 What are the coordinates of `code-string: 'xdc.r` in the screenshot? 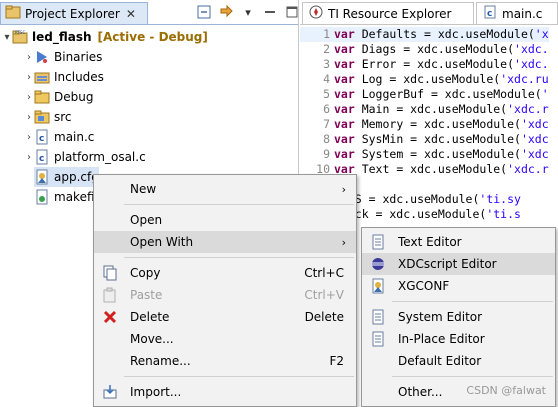 It's located at (528, 109).